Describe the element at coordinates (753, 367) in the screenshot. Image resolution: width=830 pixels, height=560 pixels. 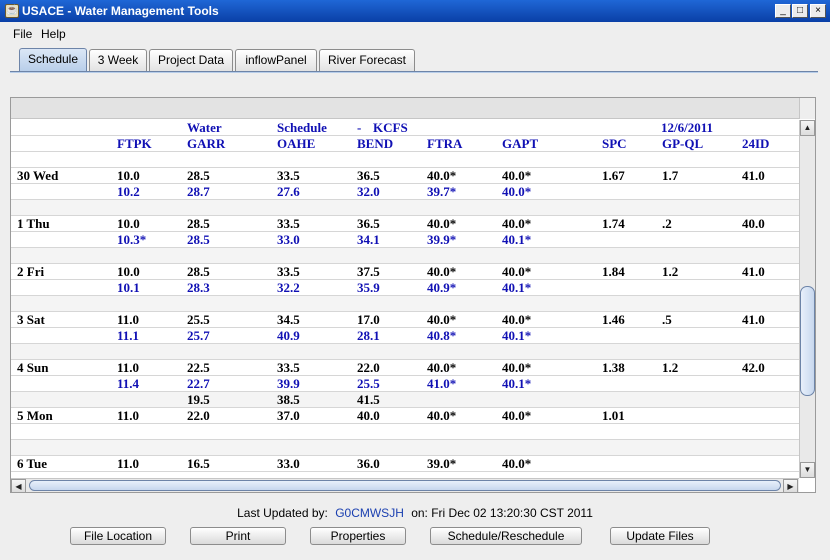
I see `table-cell: 42.0` at that location.